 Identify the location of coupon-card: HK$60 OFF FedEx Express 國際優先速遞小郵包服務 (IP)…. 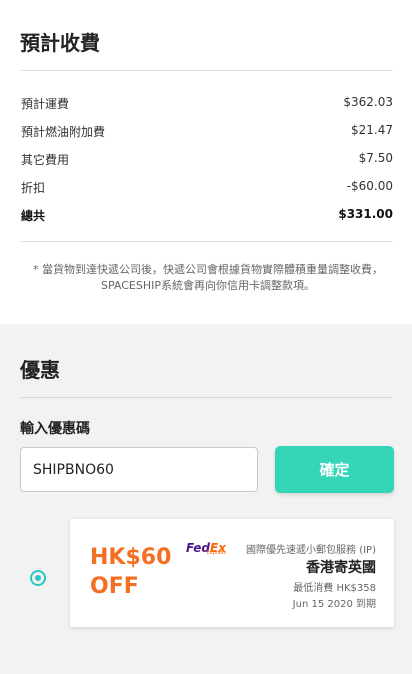
(232, 573).